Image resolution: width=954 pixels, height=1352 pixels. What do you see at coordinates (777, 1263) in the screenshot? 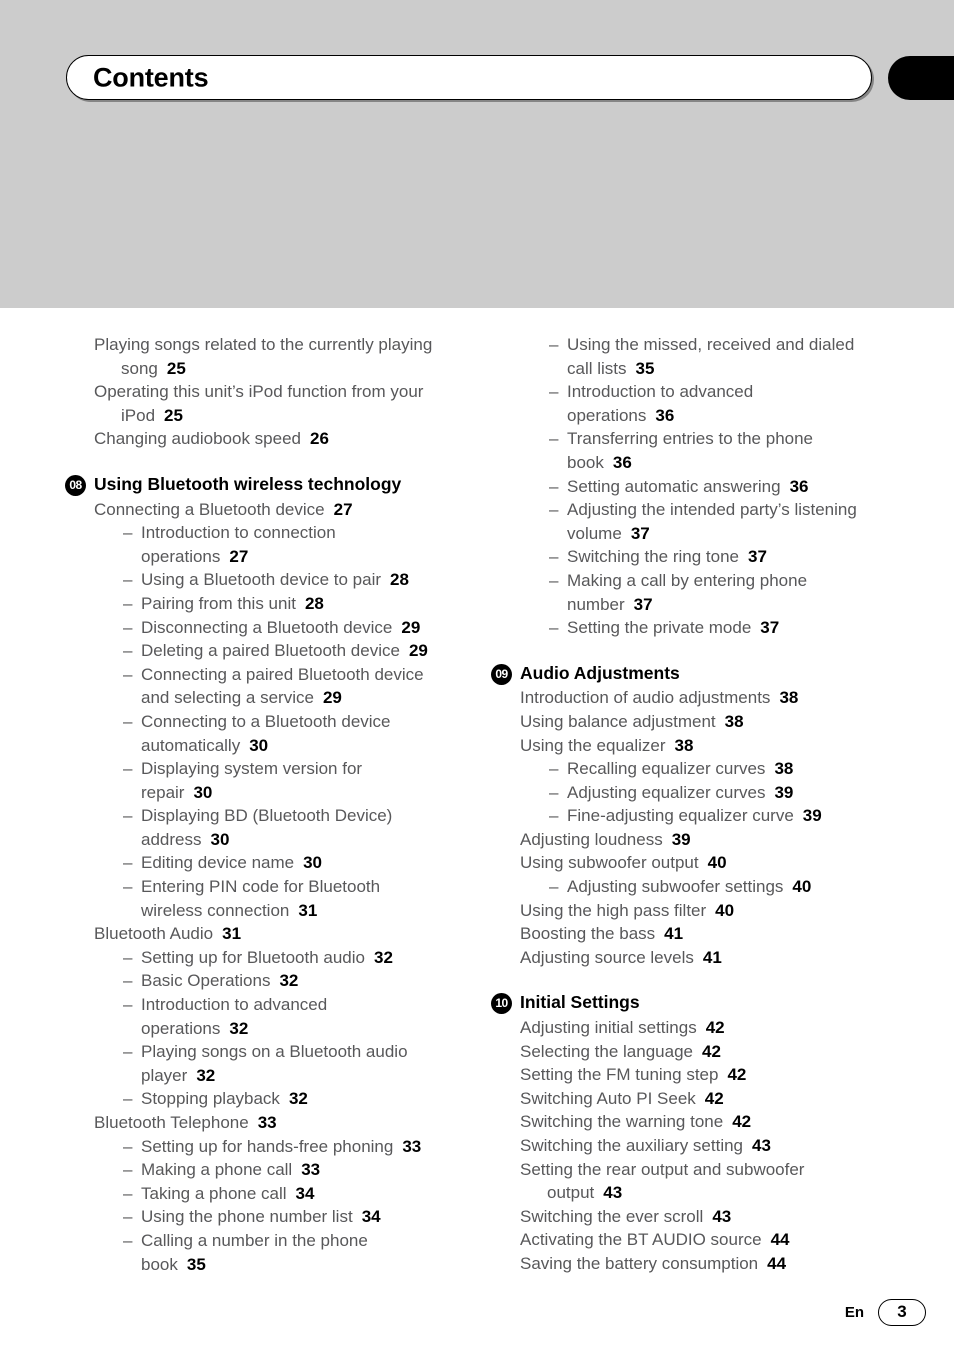
I see `toc-page-number: 44` at bounding box center [777, 1263].